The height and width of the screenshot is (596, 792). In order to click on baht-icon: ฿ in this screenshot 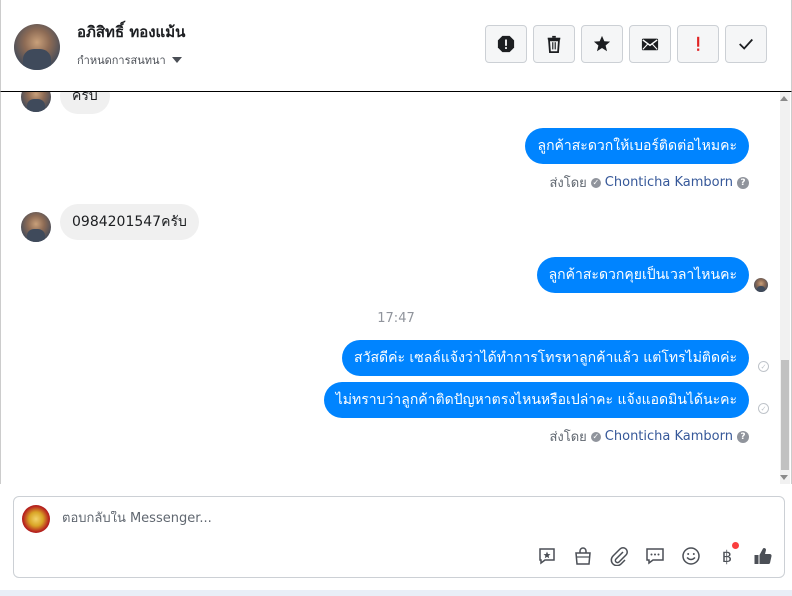, I will do `click(727, 554)`.